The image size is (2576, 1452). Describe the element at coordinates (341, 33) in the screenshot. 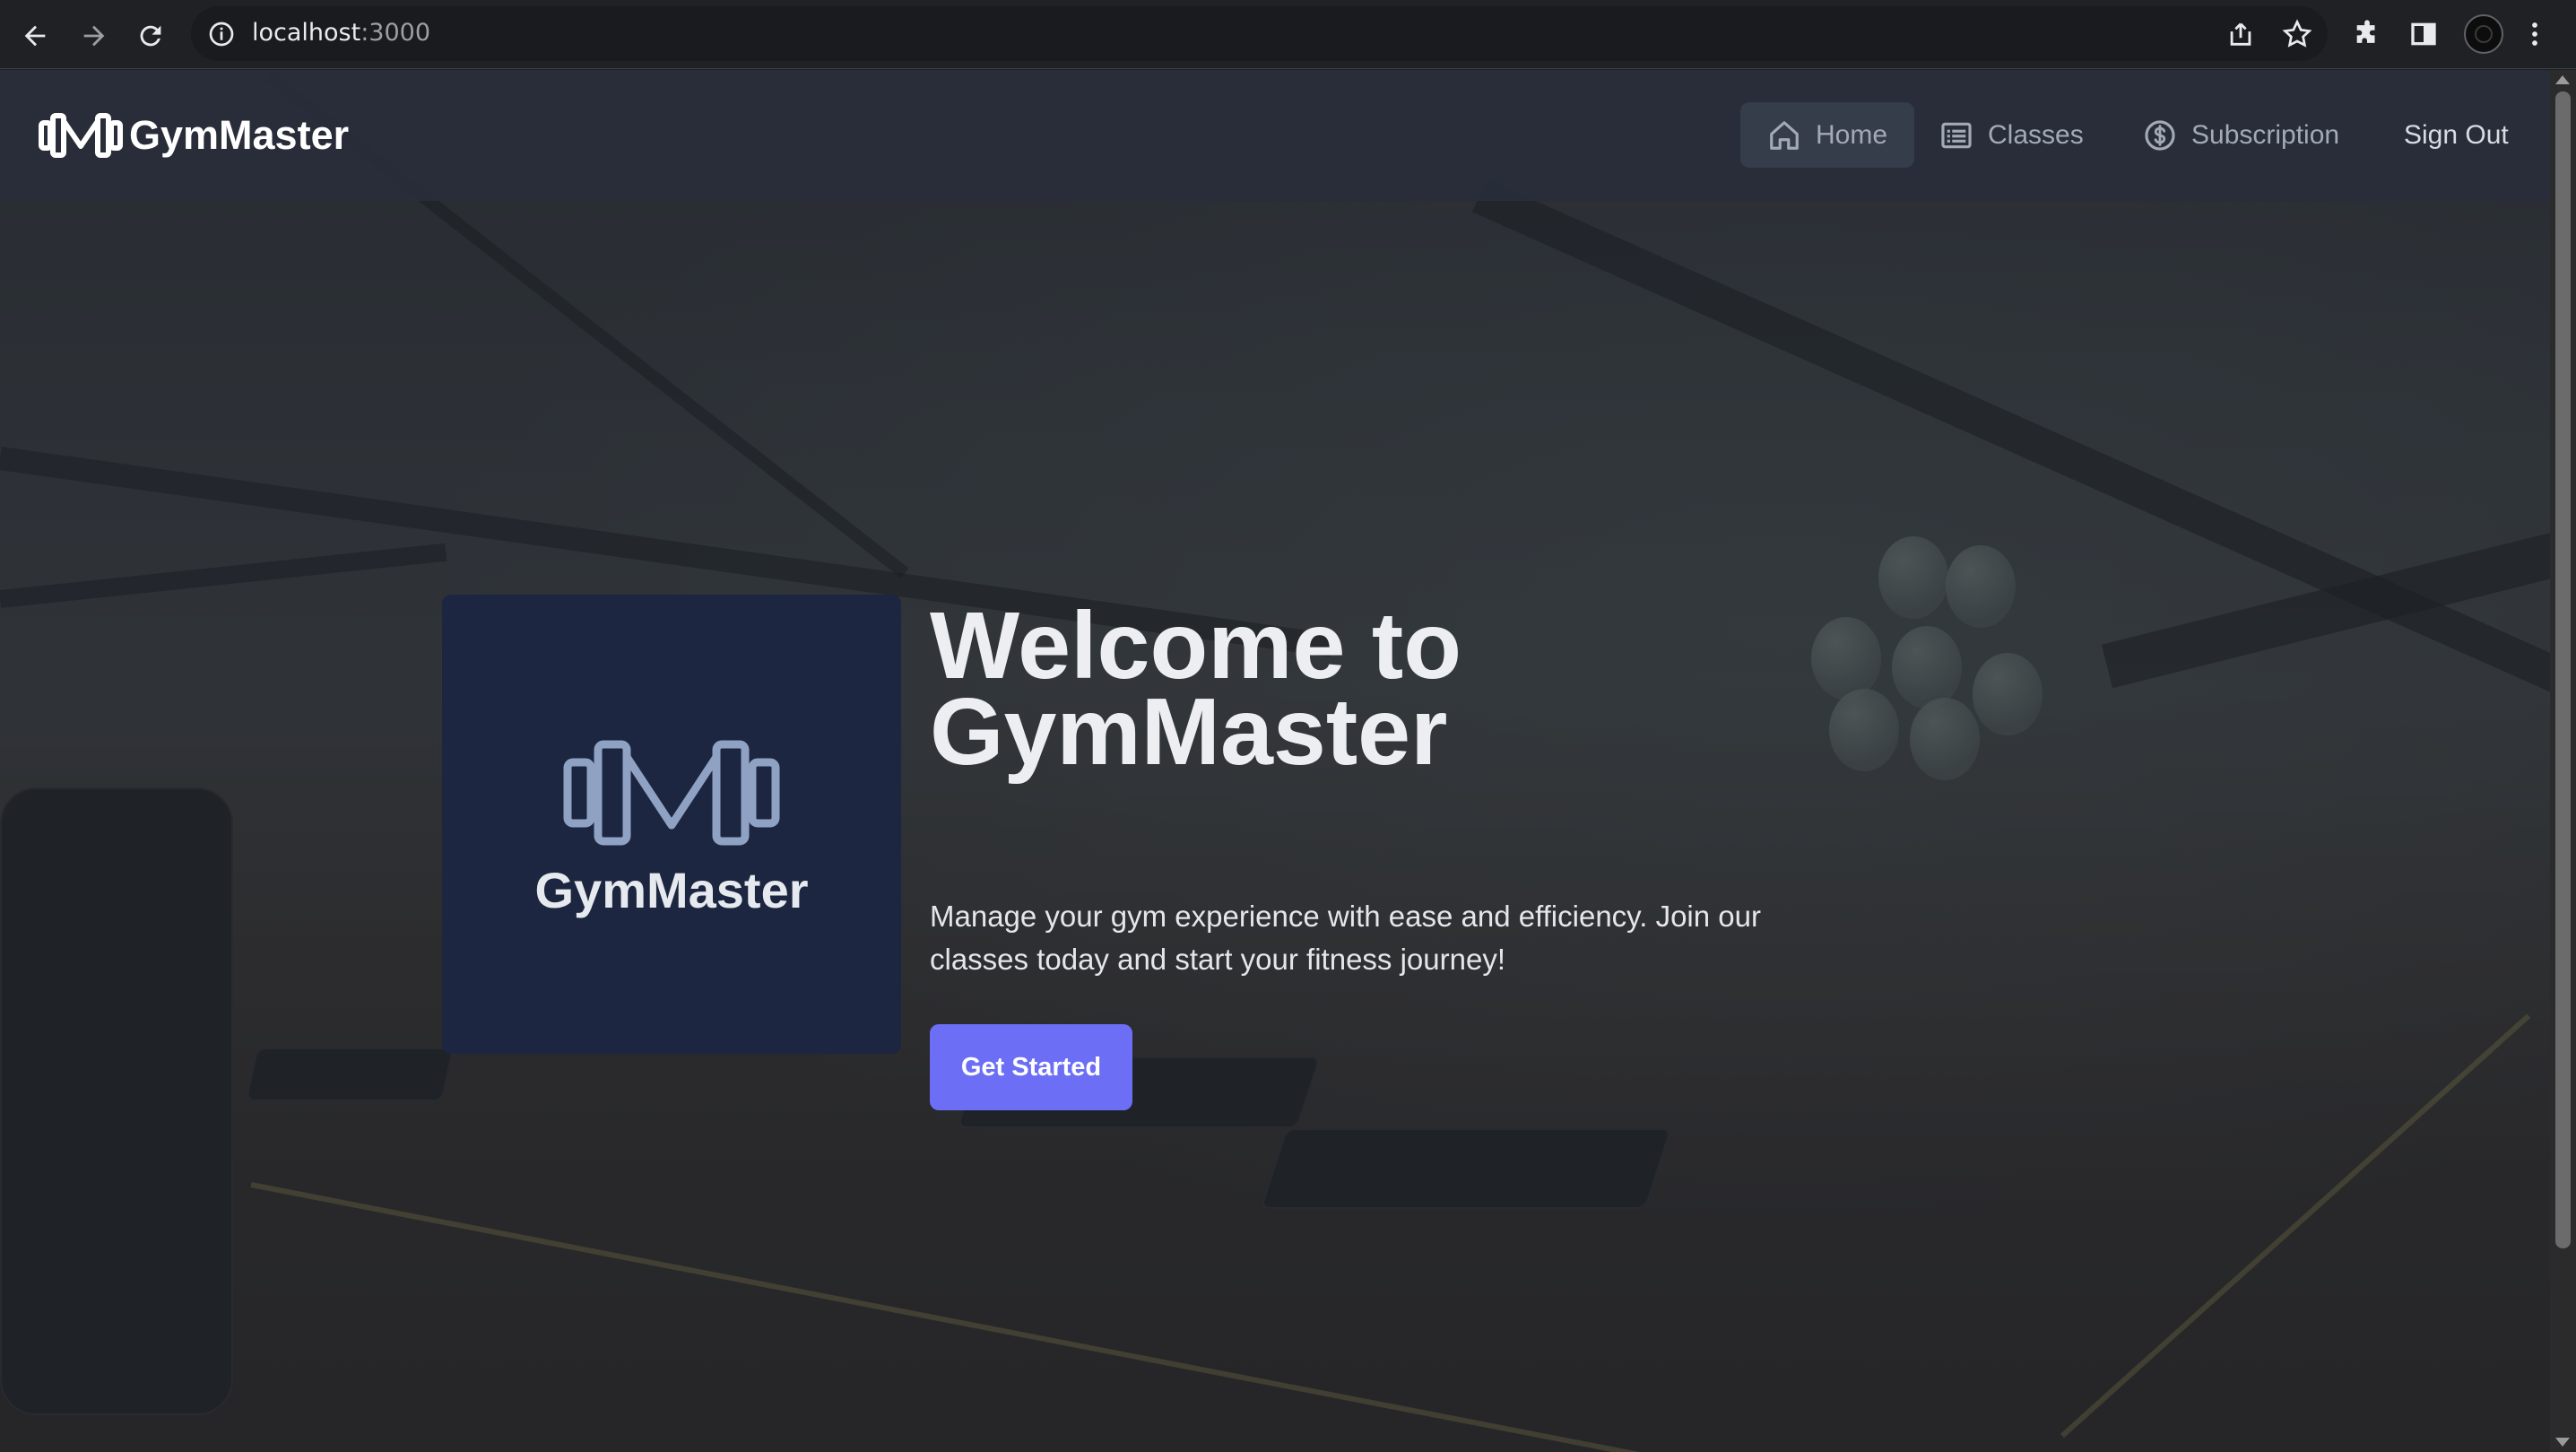

I see `url-text: localhost:3000` at that location.